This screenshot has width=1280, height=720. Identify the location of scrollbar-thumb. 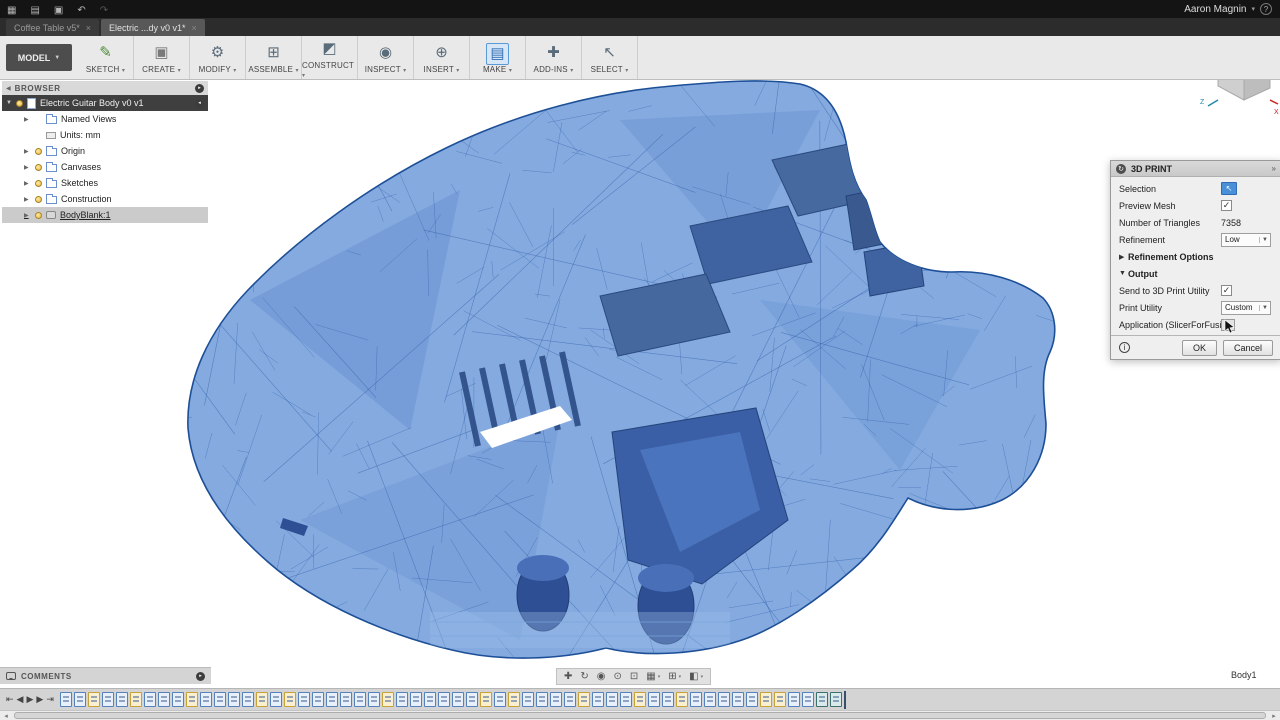
(640, 715).